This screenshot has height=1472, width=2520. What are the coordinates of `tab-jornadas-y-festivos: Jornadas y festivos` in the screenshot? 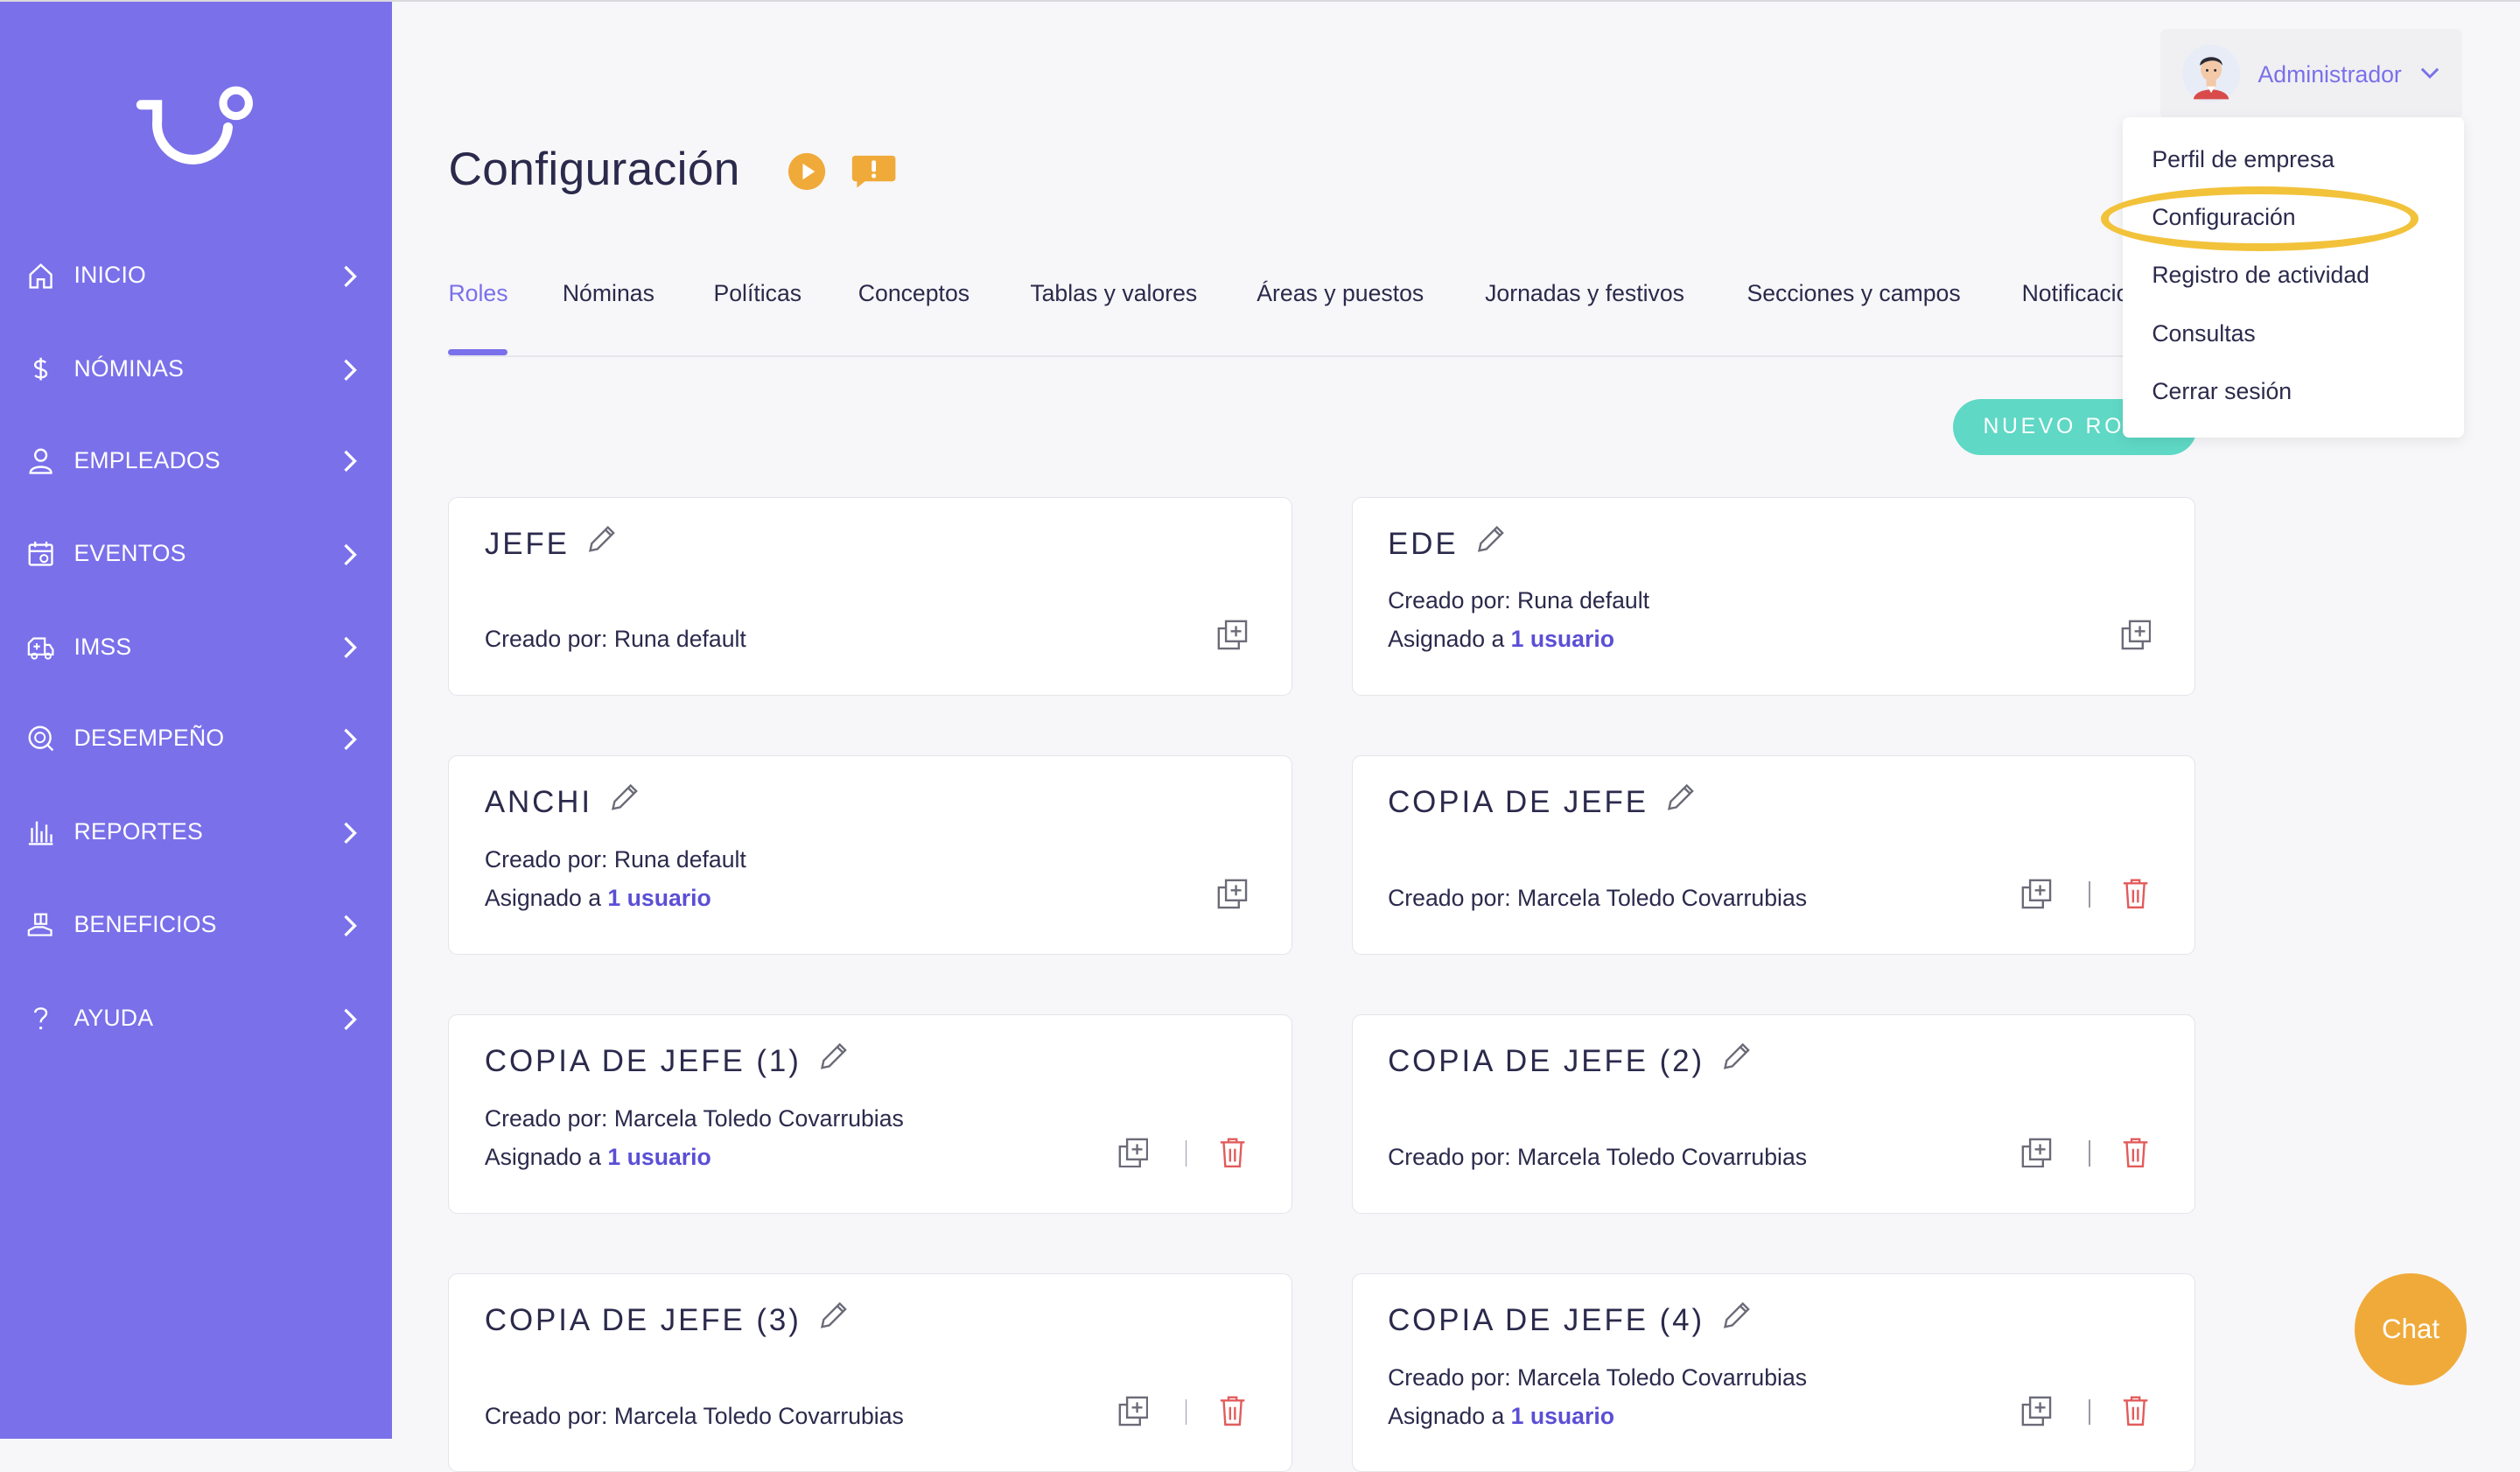 It's located at (1584, 294).